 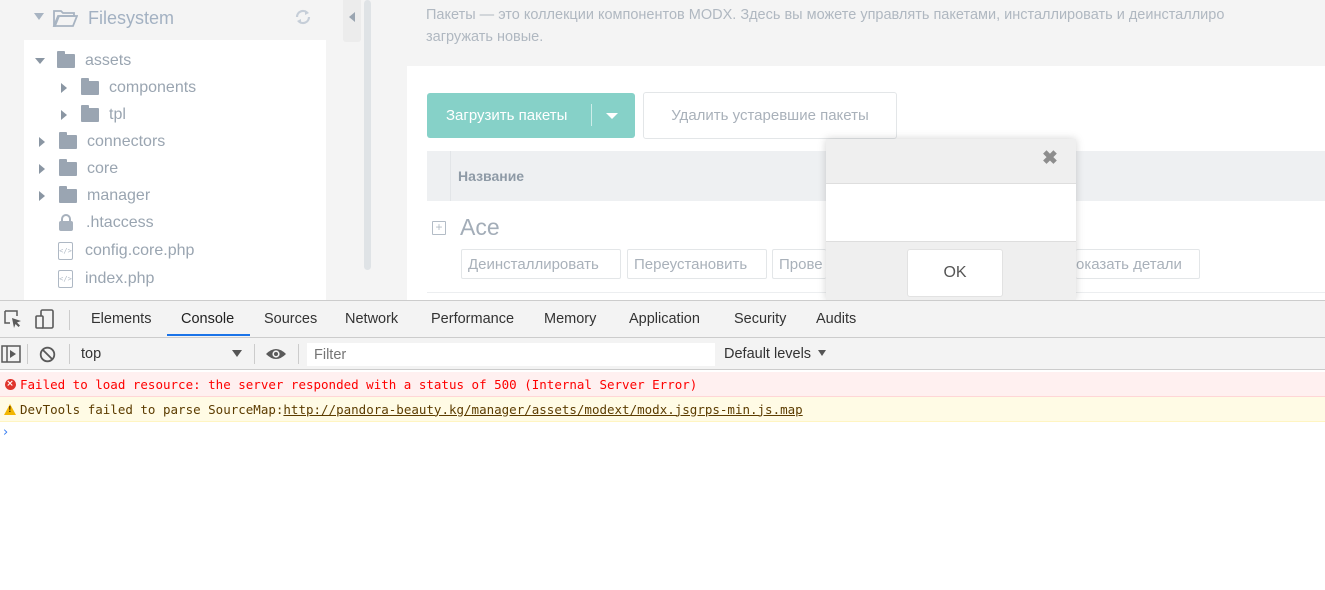 I want to click on description-line-2: загружать новые., so click(x=485, y=37).